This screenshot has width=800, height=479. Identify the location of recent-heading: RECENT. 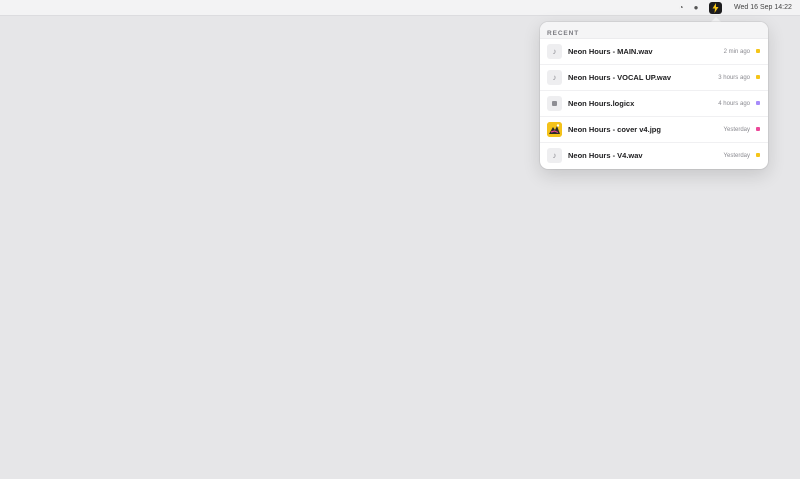
(563, 33).